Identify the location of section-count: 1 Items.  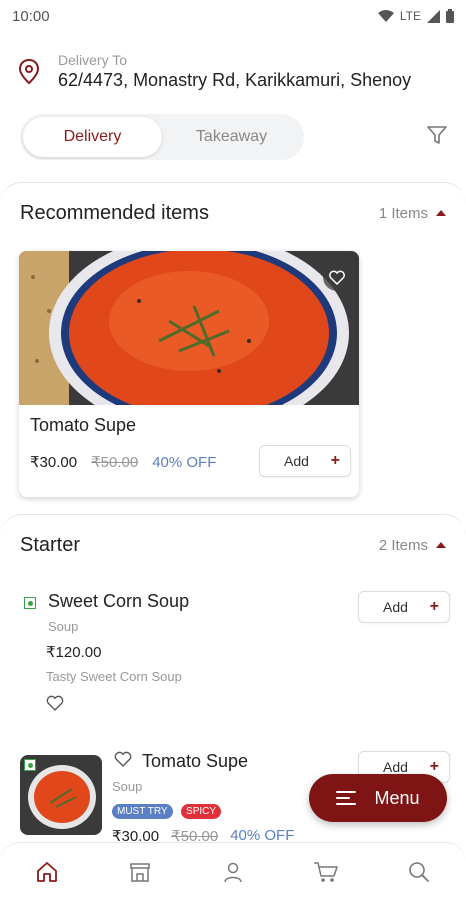
(412, 213).